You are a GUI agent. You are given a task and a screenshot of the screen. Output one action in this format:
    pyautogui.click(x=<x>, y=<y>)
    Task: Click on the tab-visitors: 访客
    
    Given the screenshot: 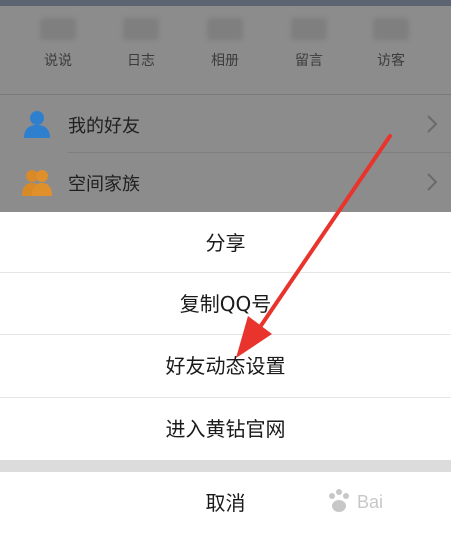 What is the action you would take?
    pyautogui.click(x=391, y=50)
    